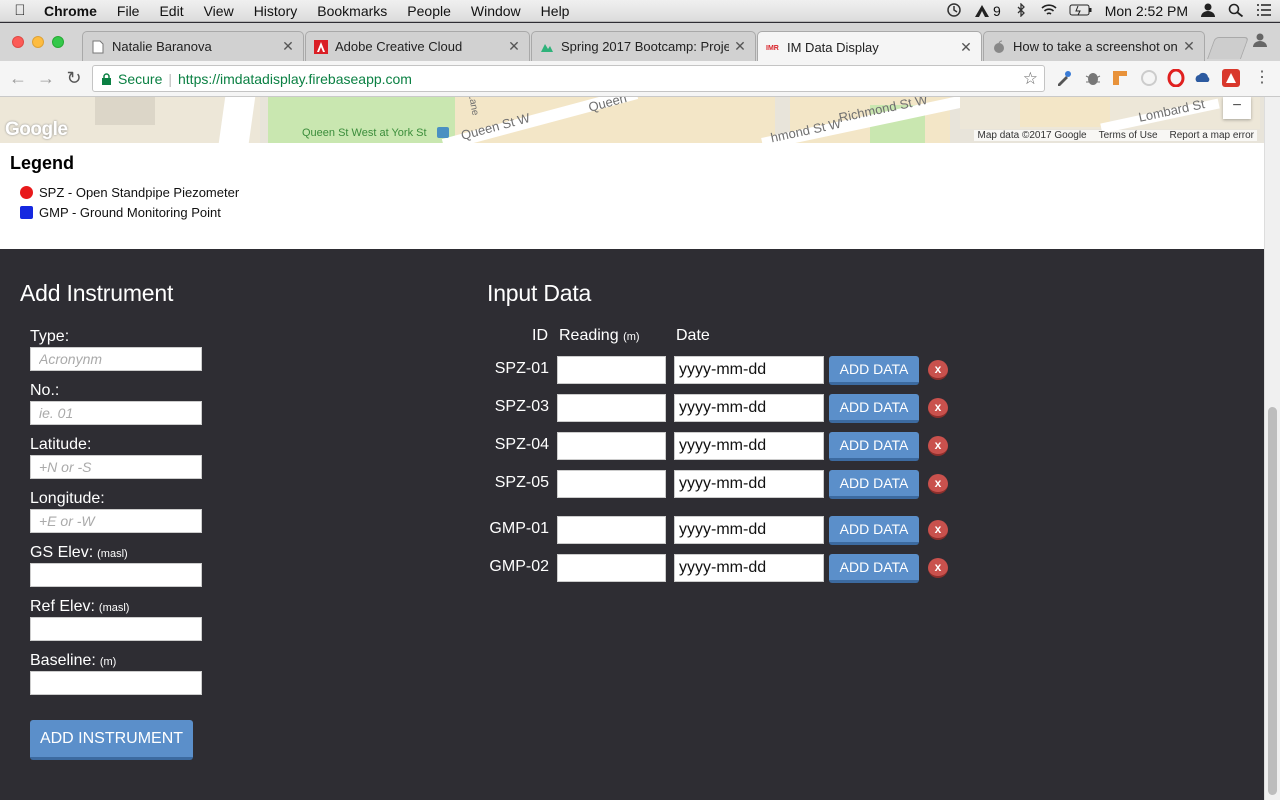 The height and width of the screenshot is (800, 1280). What do you see at coordinates (555, 11) in the screenshot?
I see `menu-help: Help` at bounding box center [555, 11].